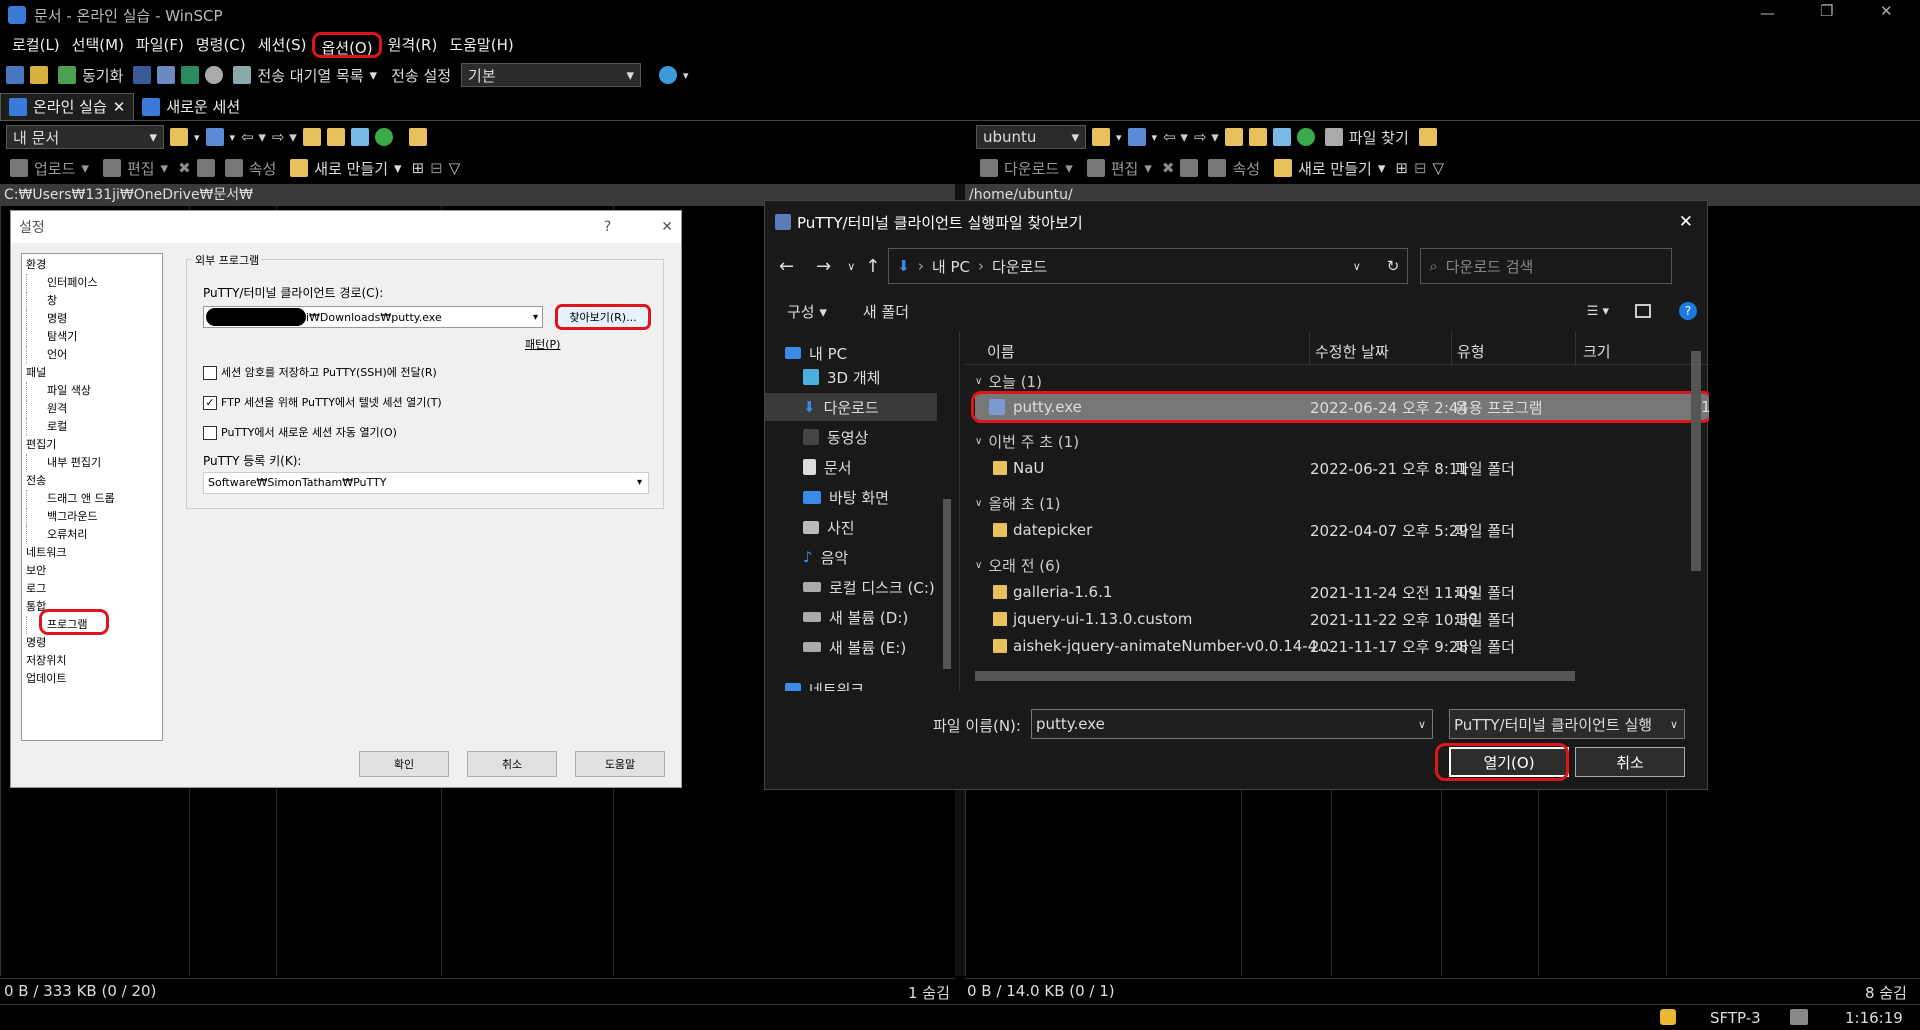  What do you see at coordinates (92, 553) in the screenshot?
I see `settings-tree-item: 네트워크` at bounding box center [92, 553].